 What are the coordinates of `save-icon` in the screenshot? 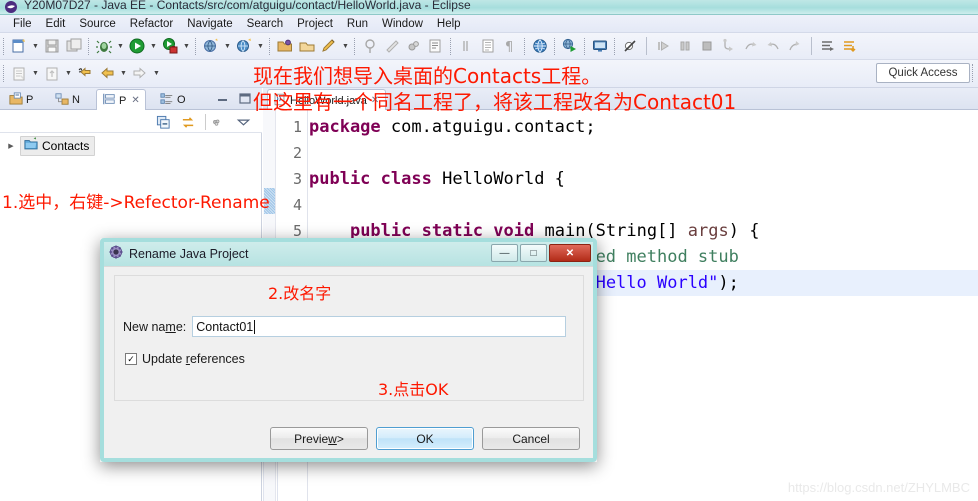 It's located at (52, 46).